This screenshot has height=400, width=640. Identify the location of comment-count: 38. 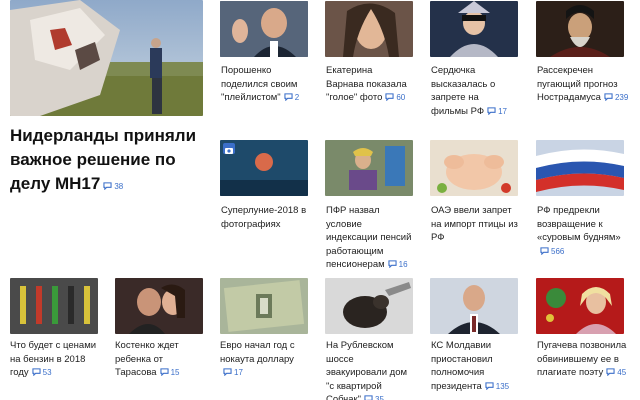
(113, 187).